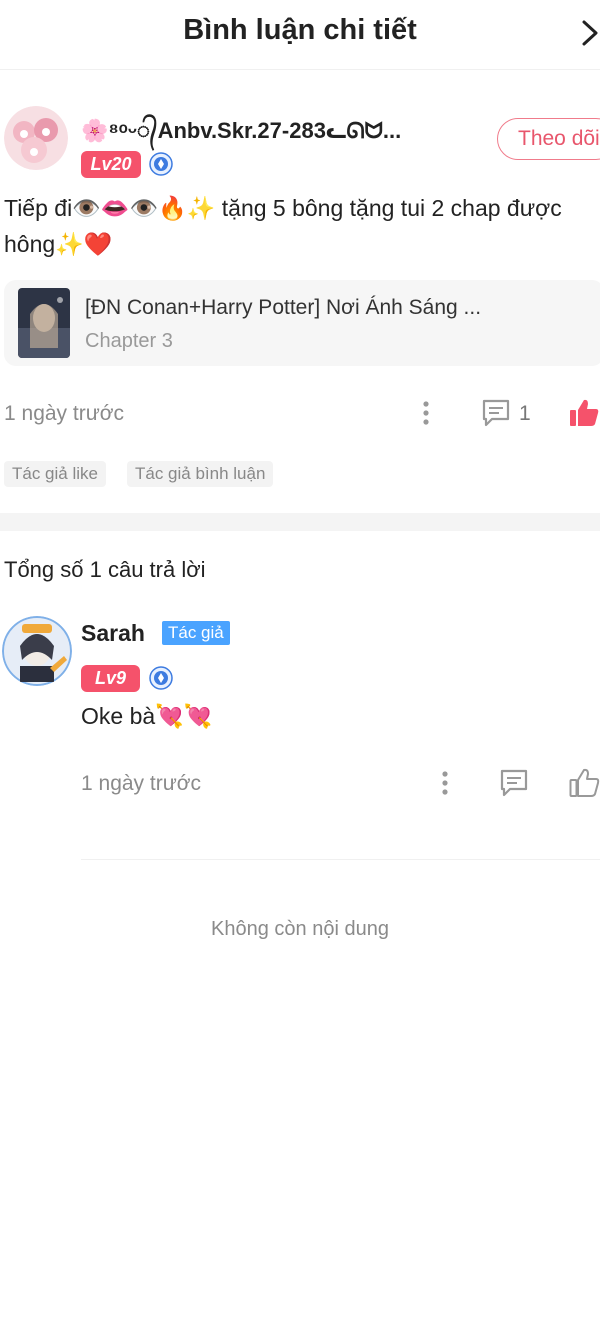 The image size is (600, 1335). I want to click on reply-like-icon, so click(584, 783).